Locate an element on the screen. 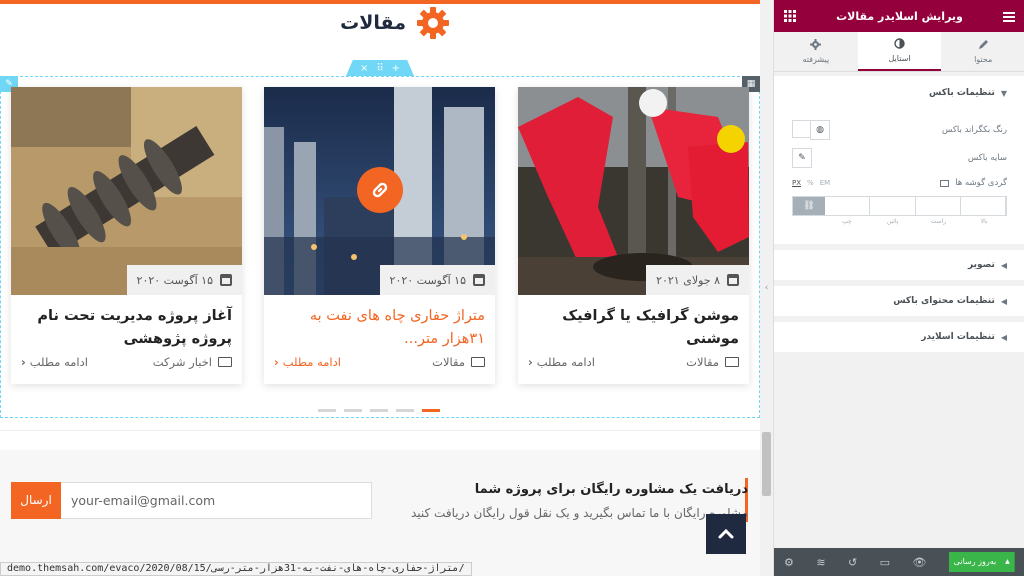 The image size is (1024, 576). publish-group: به‌روز رسانی ▲ is located at coordinates (981, 562).